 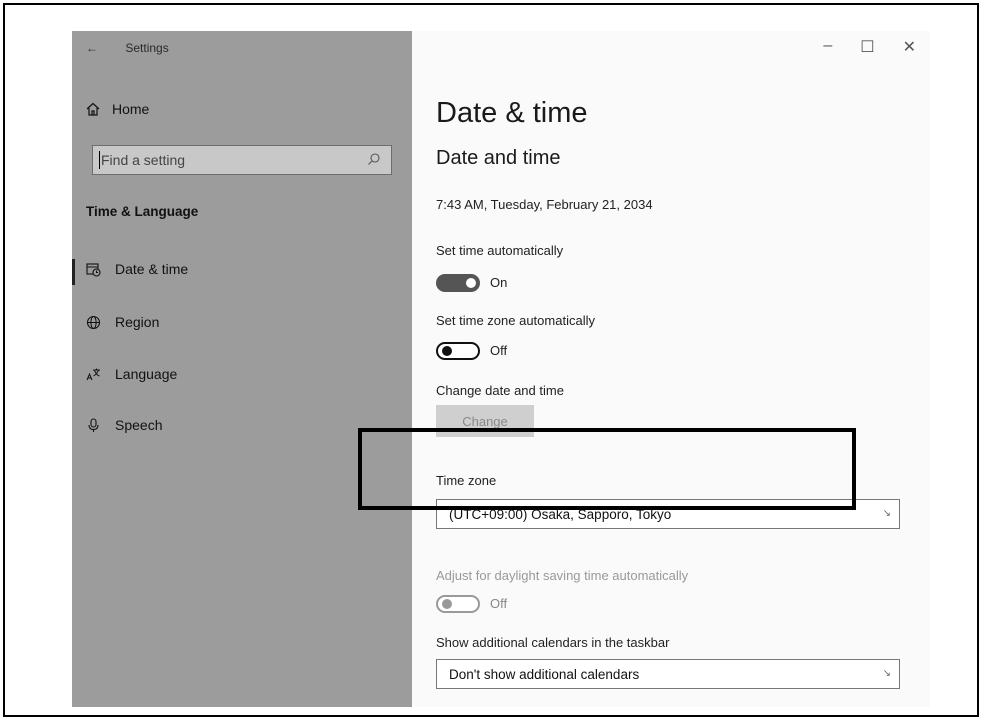 I want to click on active-indicator, so click(x=73, y=272).